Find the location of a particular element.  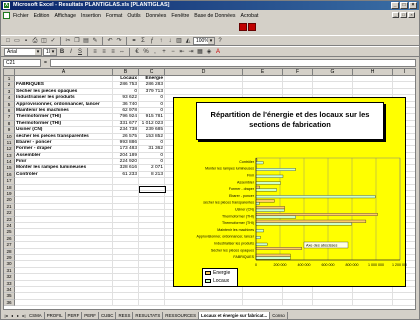

font-color-icon: A is located at coordinates (218, 52).